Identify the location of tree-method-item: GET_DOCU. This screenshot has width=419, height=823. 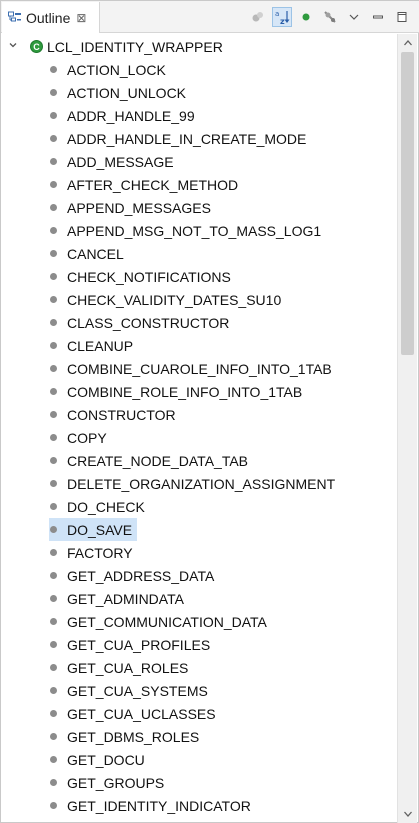
(98, 759).